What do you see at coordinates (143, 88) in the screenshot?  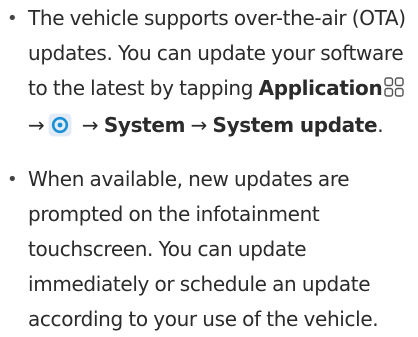 I see `text-run: to the latest by tapping` at bounding box center [143, 88].